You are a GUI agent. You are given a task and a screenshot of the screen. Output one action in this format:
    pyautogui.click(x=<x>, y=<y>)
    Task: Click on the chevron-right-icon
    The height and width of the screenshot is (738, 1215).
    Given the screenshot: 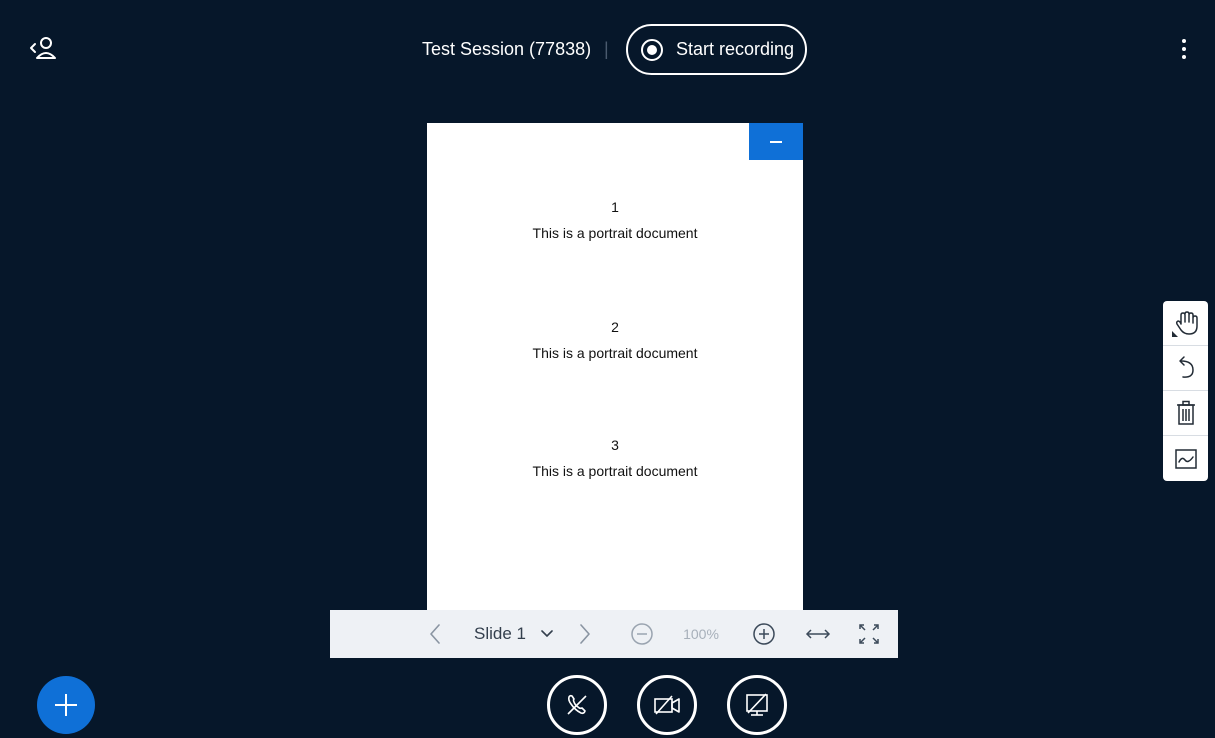 What is the action you would take?
    pyautogui.click(x=585, y=634)
    